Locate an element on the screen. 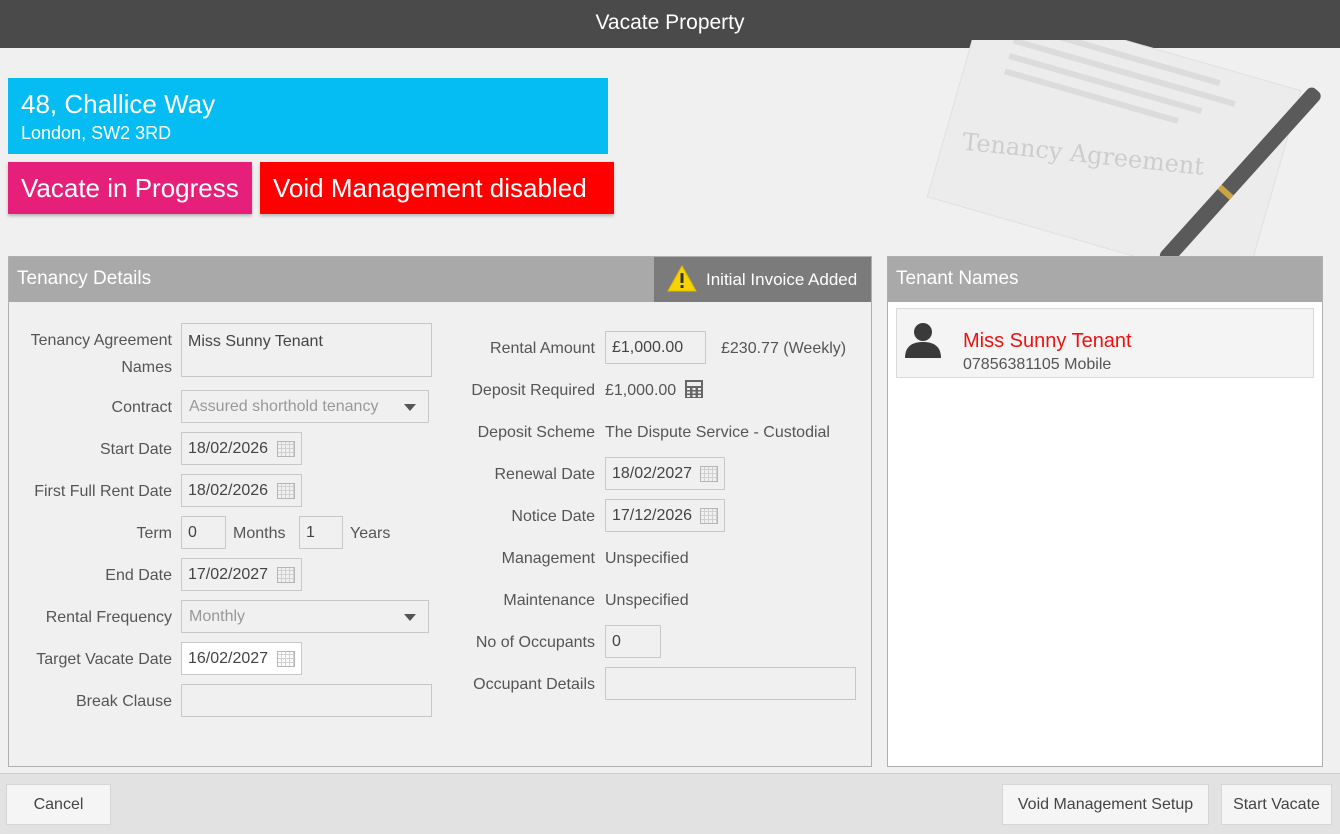  management-value: Unspecified is located at coordinates (647, 558).